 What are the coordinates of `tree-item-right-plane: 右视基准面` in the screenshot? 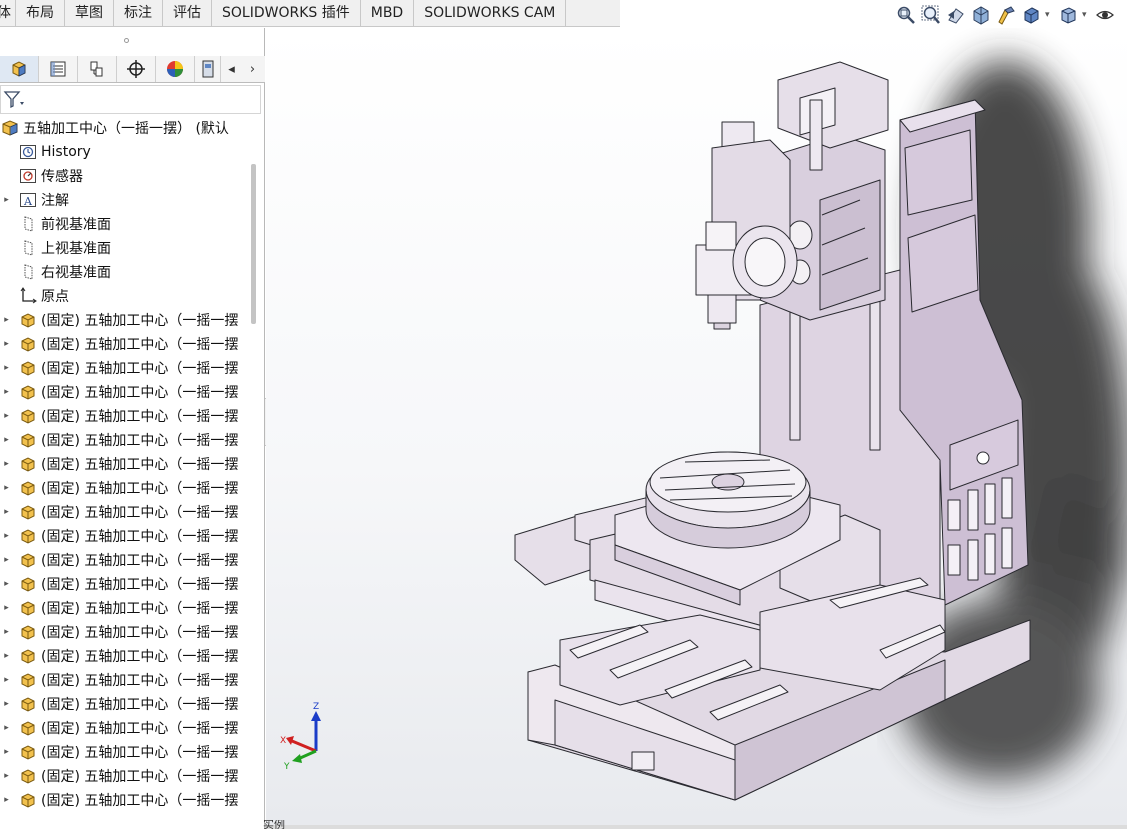 It's located at (126, 272).